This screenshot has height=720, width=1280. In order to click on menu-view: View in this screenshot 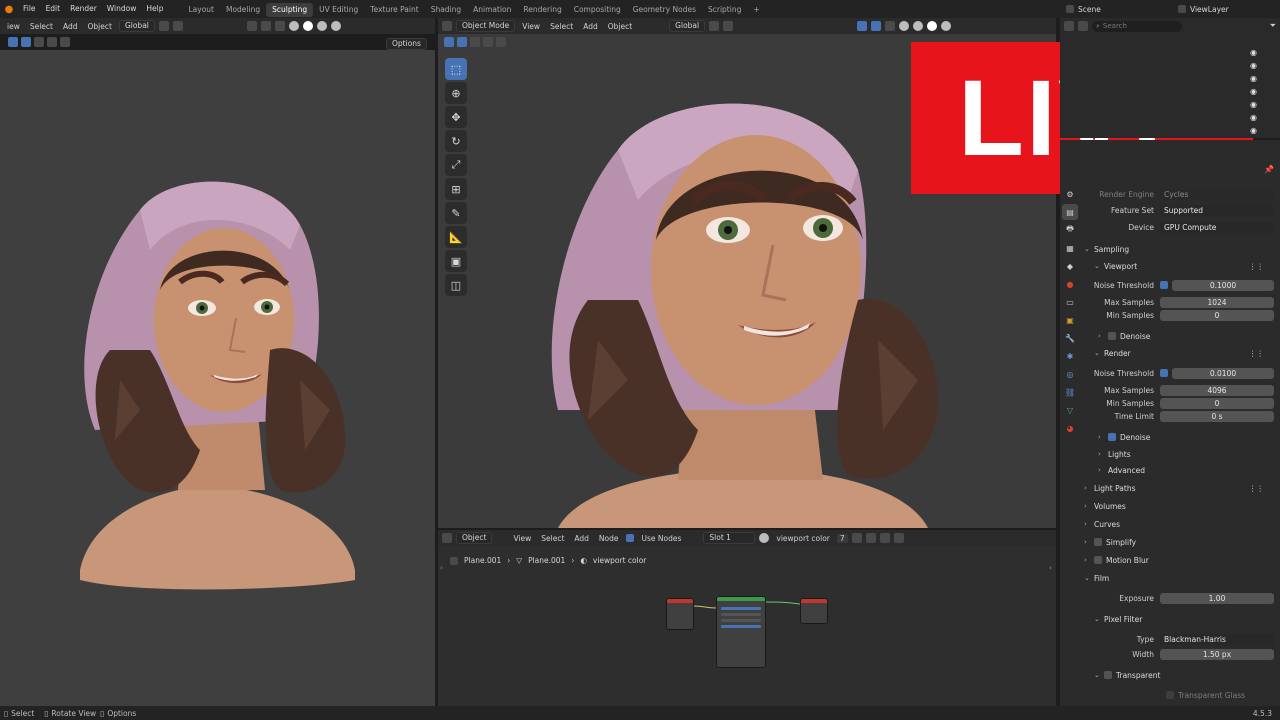, I will do `click(531, 26)`.